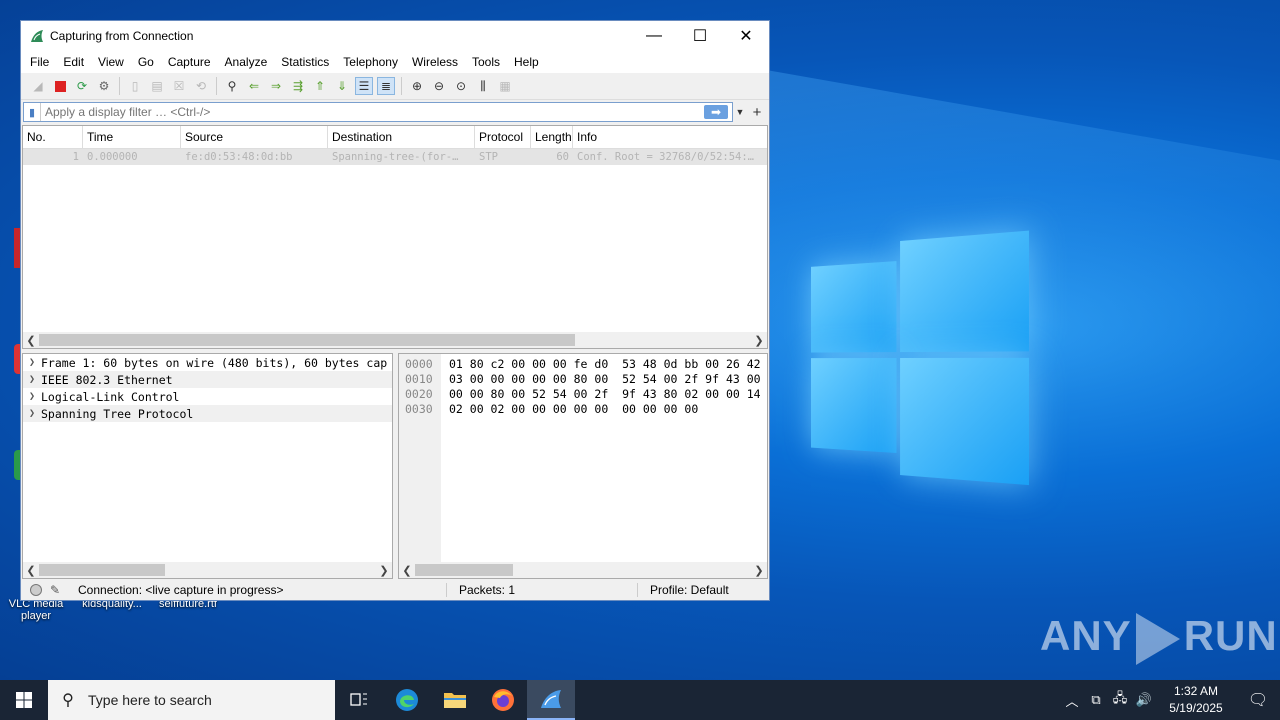 This screenshot has height=720, width=1280. What do you see at coordinates (157, 86) in the screenshot?
I see `save-file-icon: ▤` at bounding box center [157, 86].